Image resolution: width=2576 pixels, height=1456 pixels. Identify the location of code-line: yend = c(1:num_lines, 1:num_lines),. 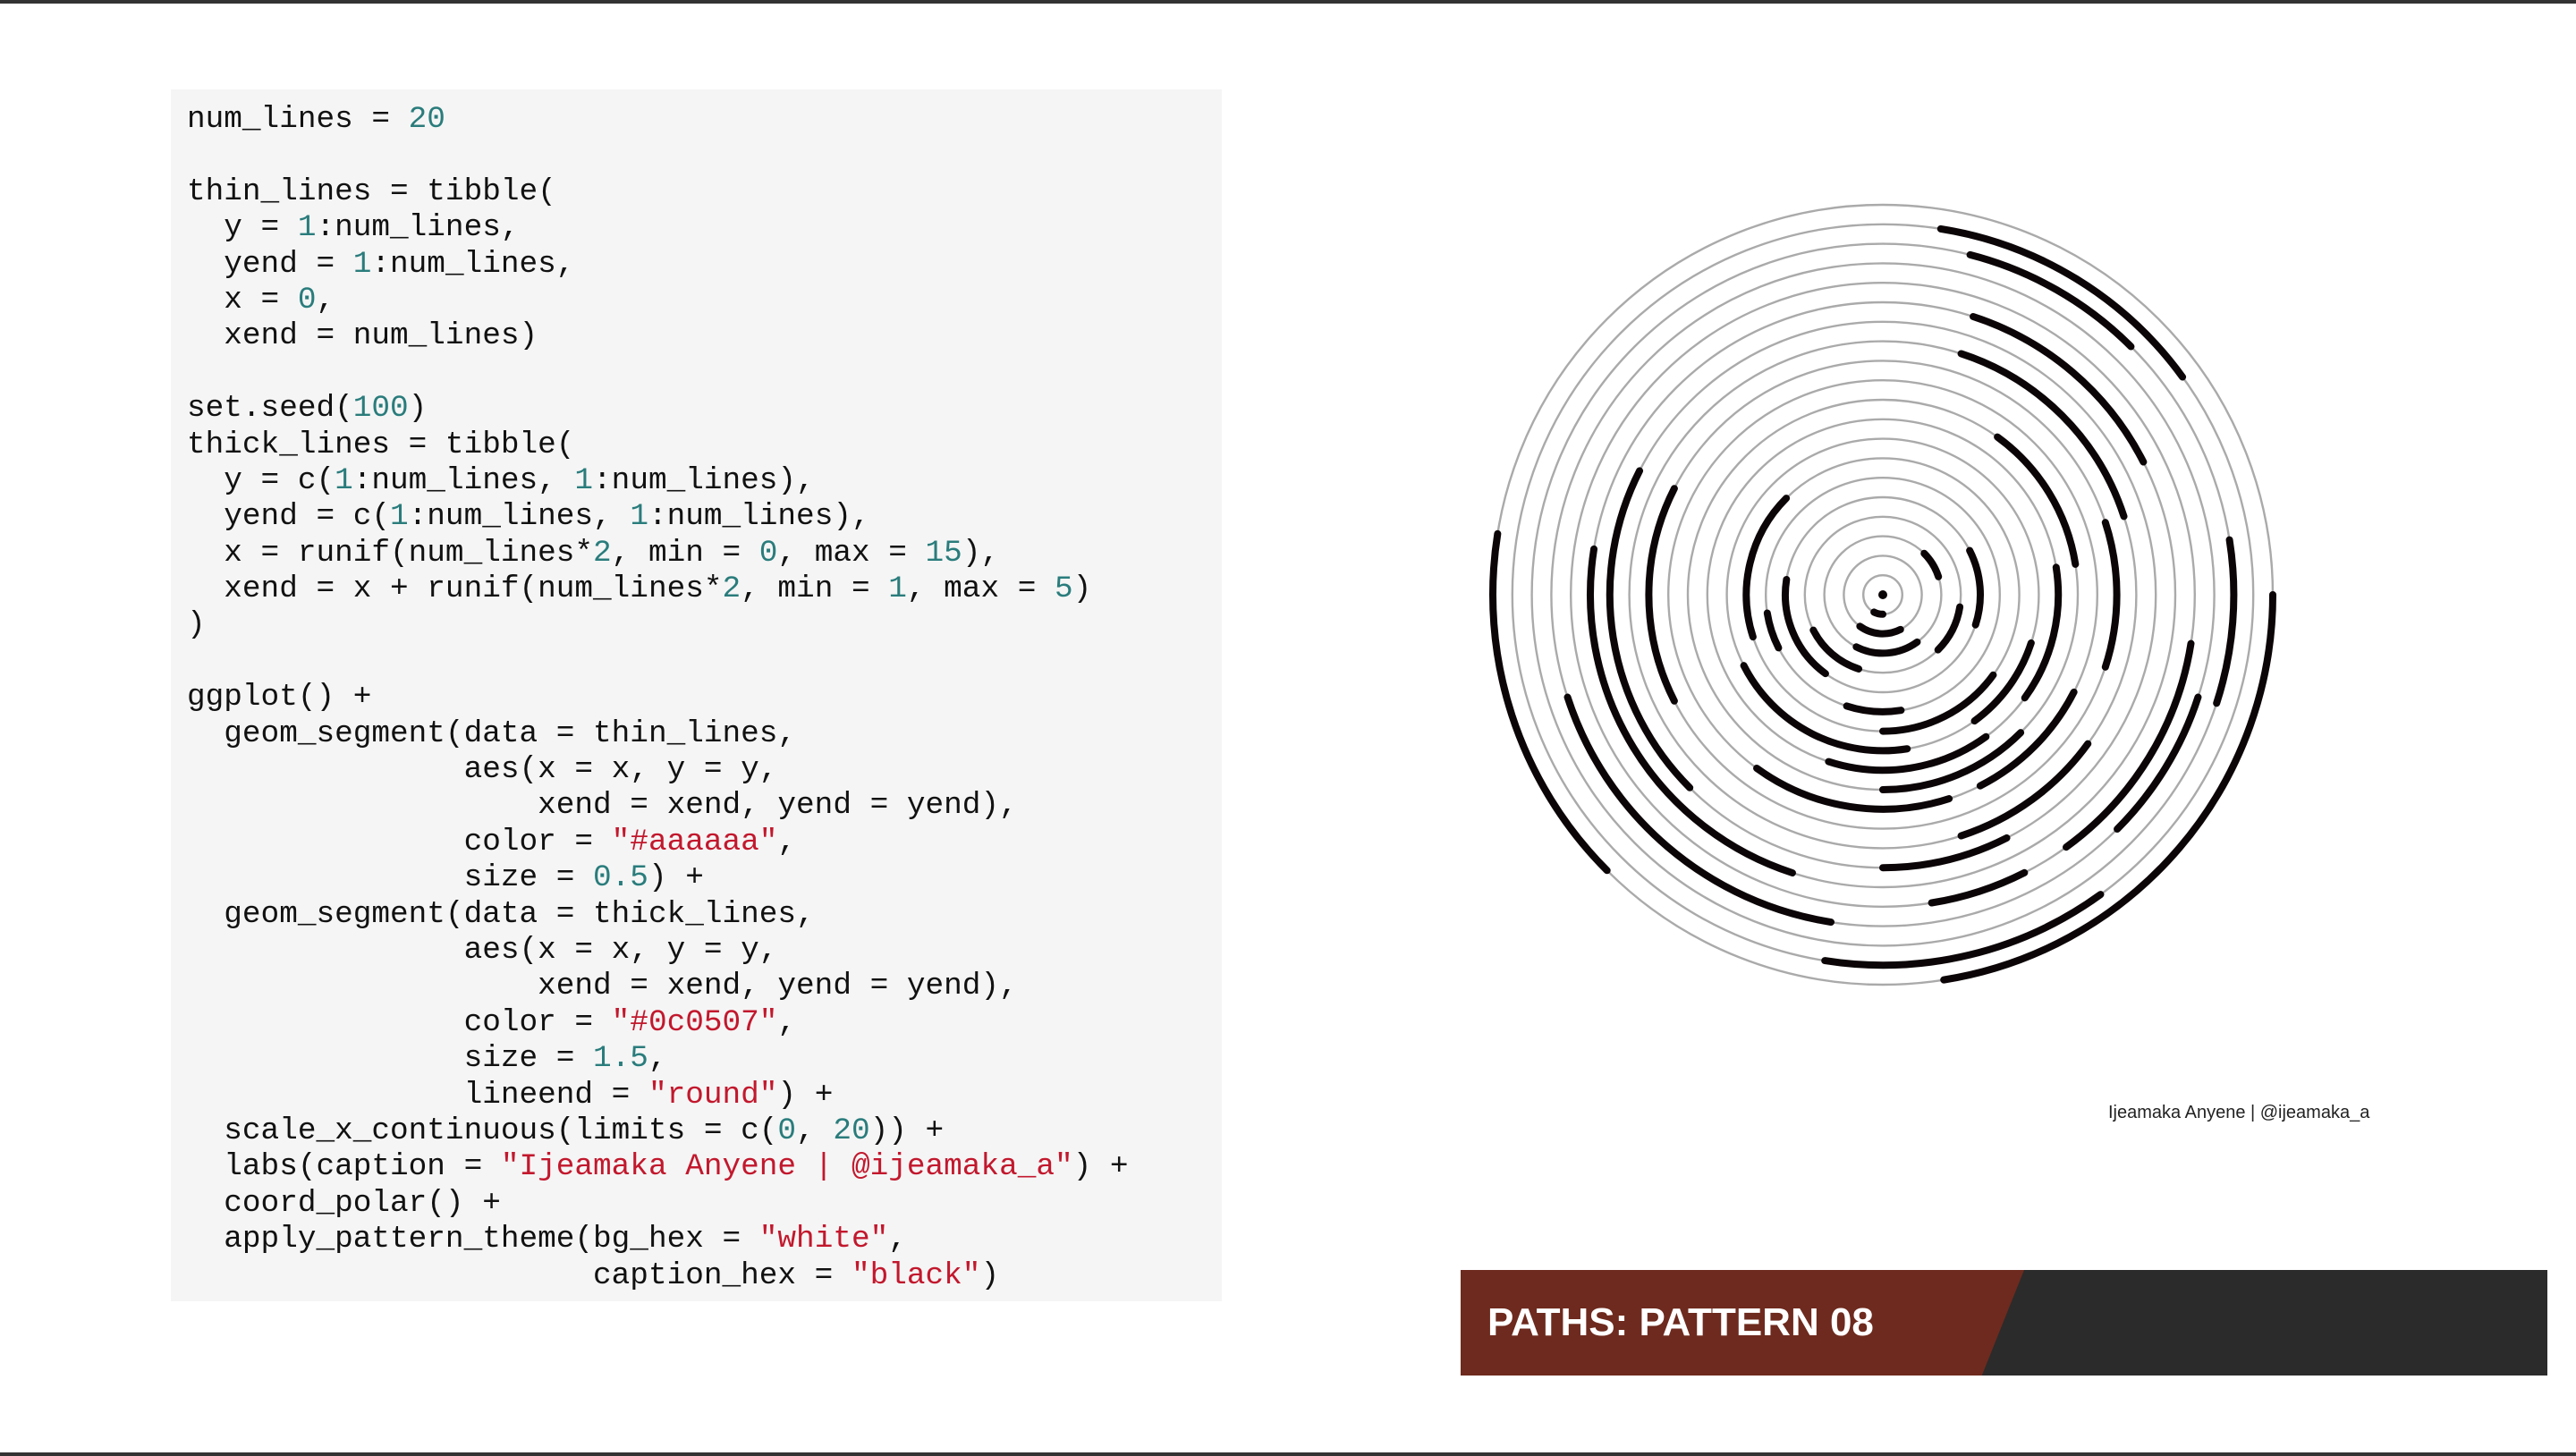
(658, 517).